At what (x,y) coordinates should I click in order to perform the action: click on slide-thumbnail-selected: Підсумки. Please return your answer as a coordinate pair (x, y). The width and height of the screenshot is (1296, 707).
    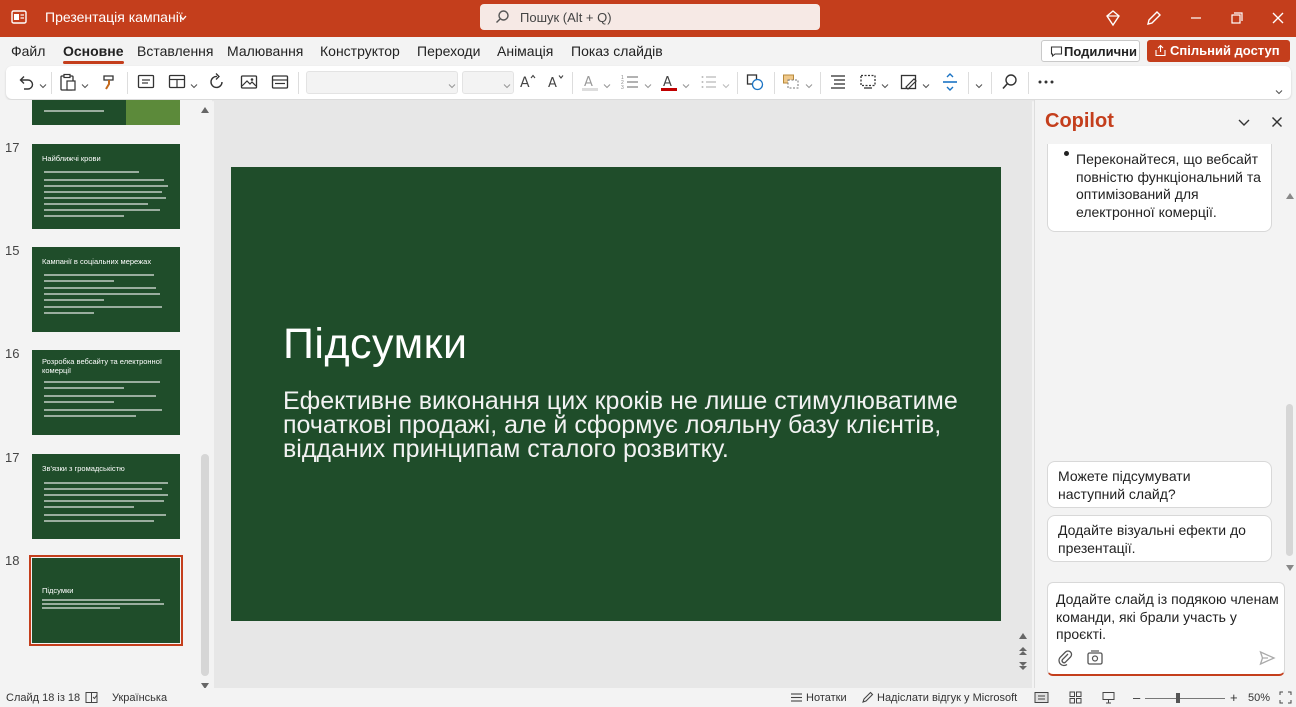
    Looking at the image, I should click on (106, 600).